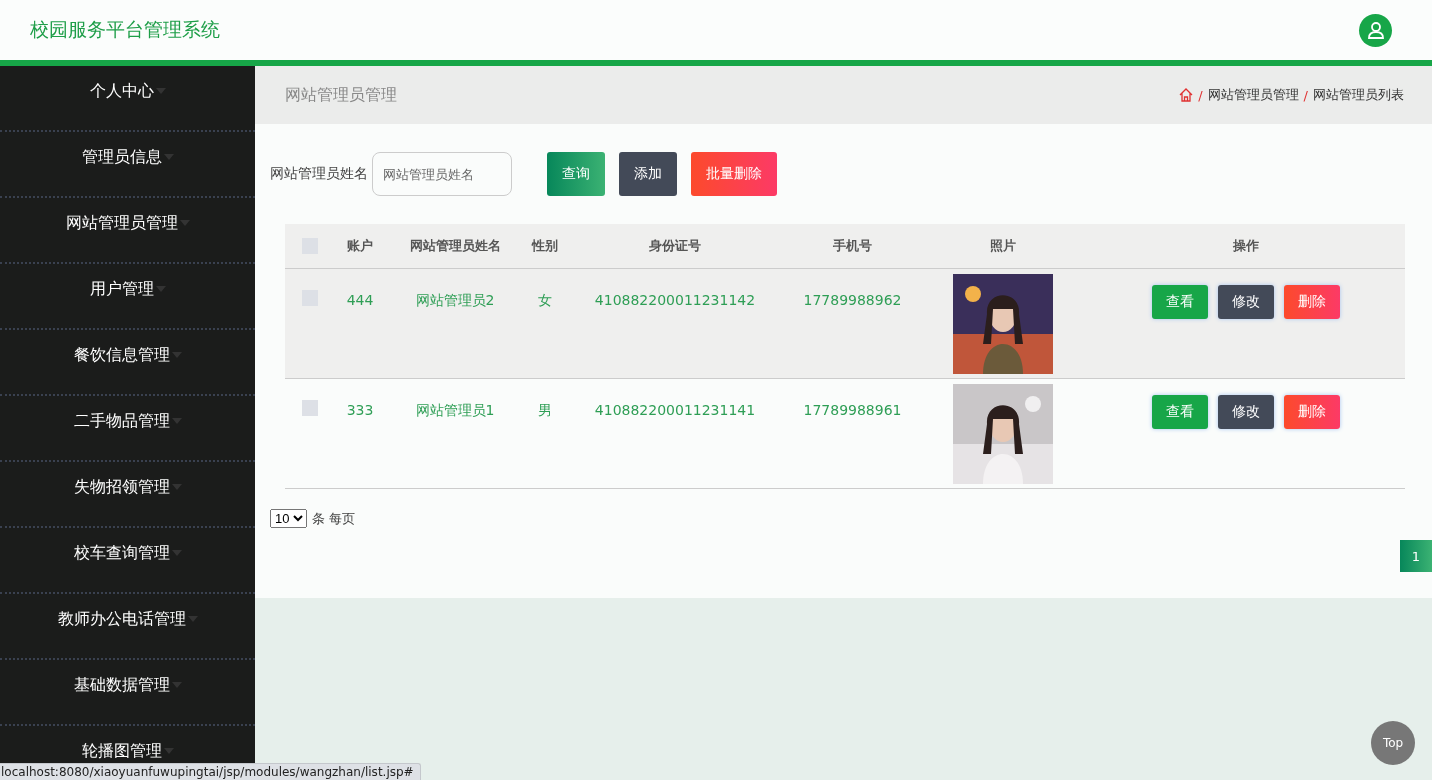 Image resolution: width=1432 pixels, height=780 pixels. I want to click on user-icon, so click(1375, 30).